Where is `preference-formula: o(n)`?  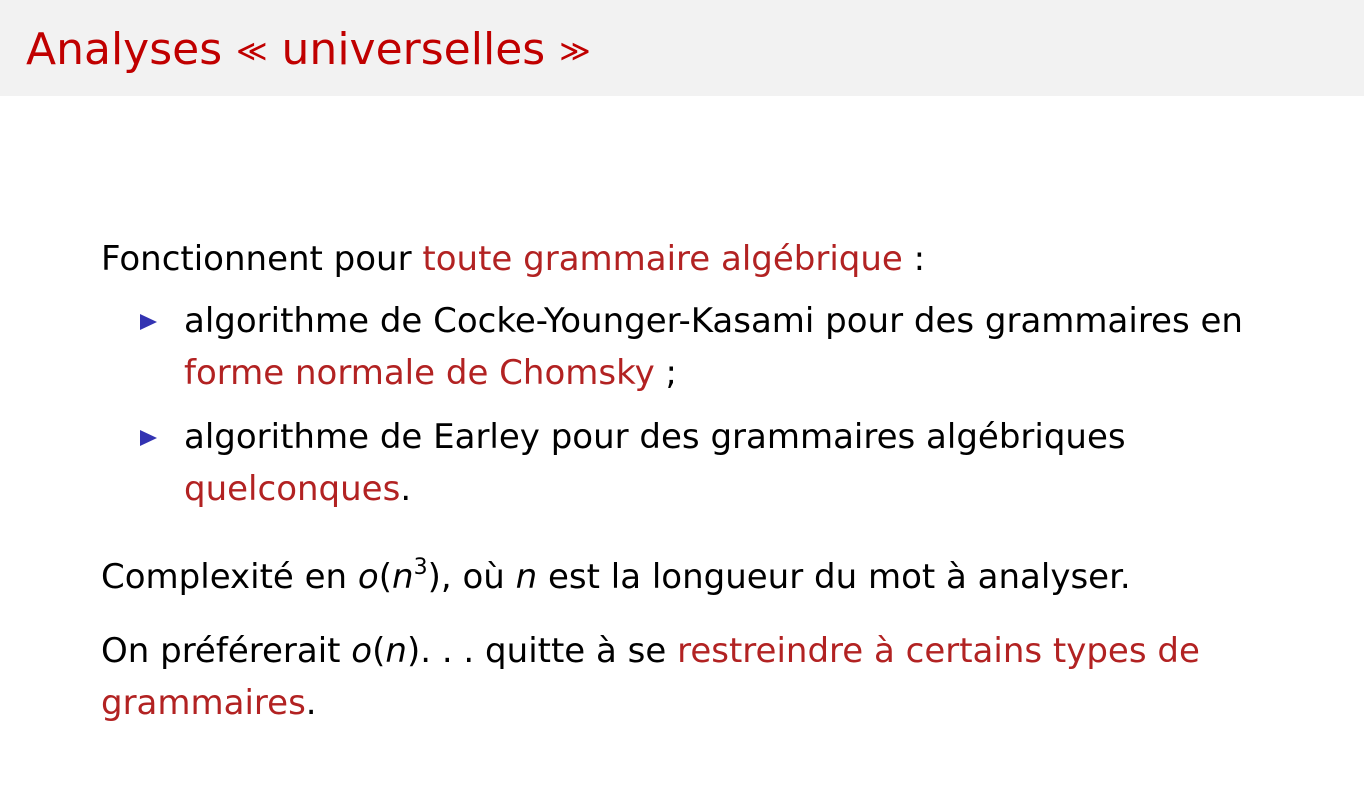
preference-formula: o(n) is located at coordinates (385, 651).